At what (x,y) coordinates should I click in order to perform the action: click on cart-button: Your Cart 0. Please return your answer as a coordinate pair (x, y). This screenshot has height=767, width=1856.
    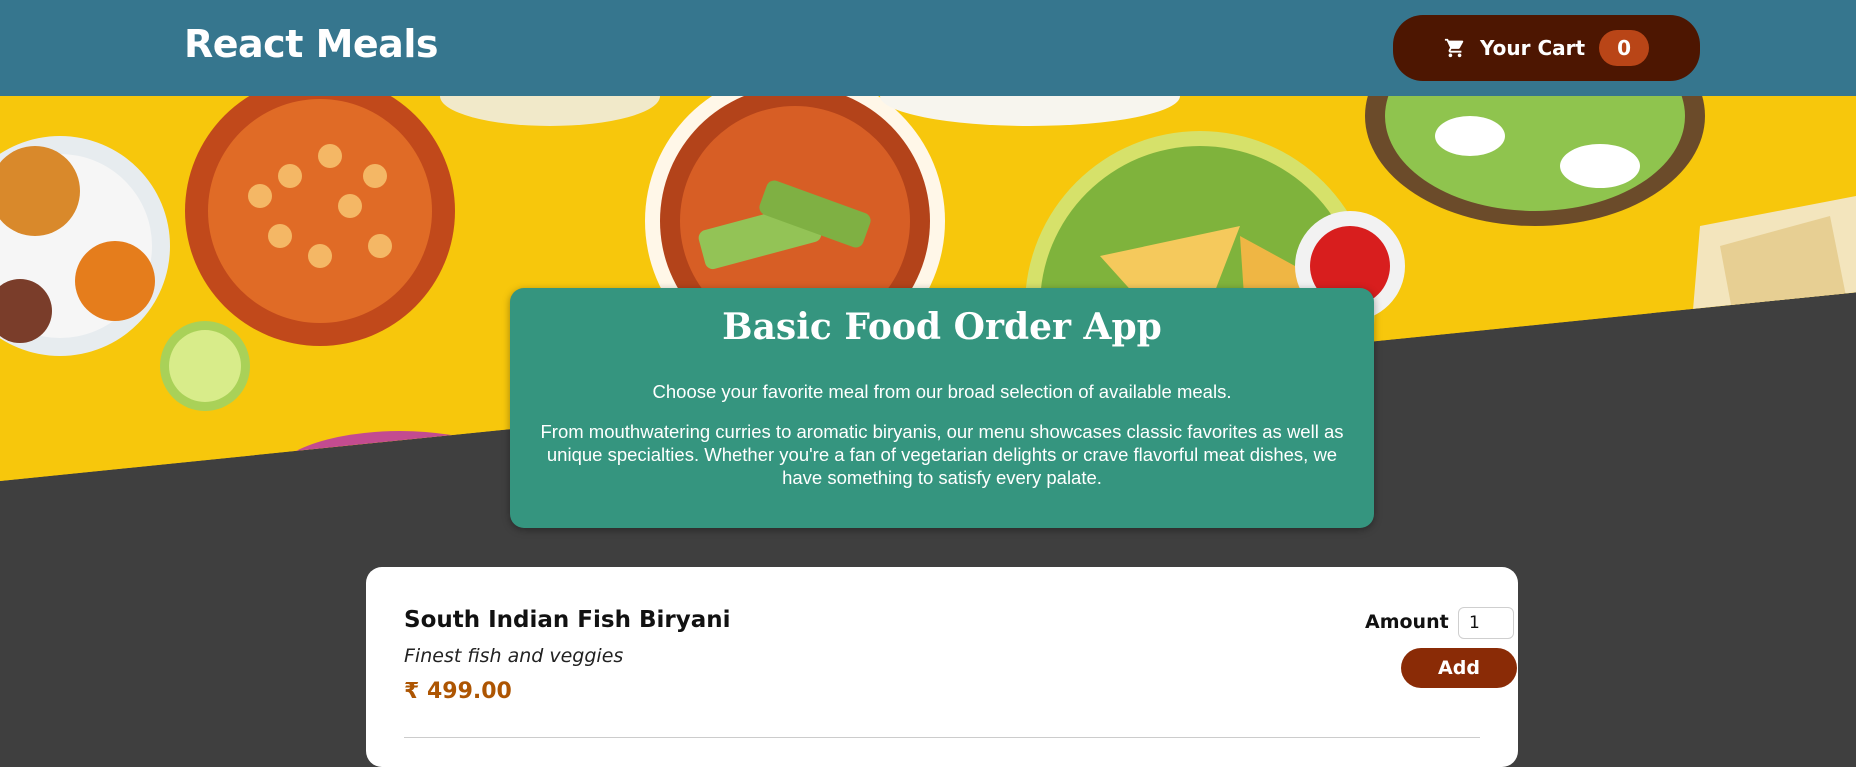
    Looking at the image, I should click on (1546, 48).